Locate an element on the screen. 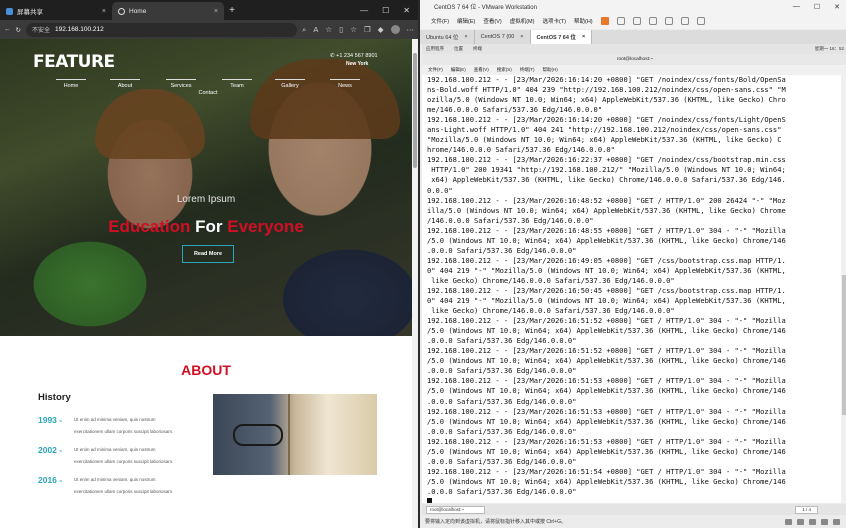 The width and height of the screenshot is (846, 528). console-icon is located at coordinates (700, 21).